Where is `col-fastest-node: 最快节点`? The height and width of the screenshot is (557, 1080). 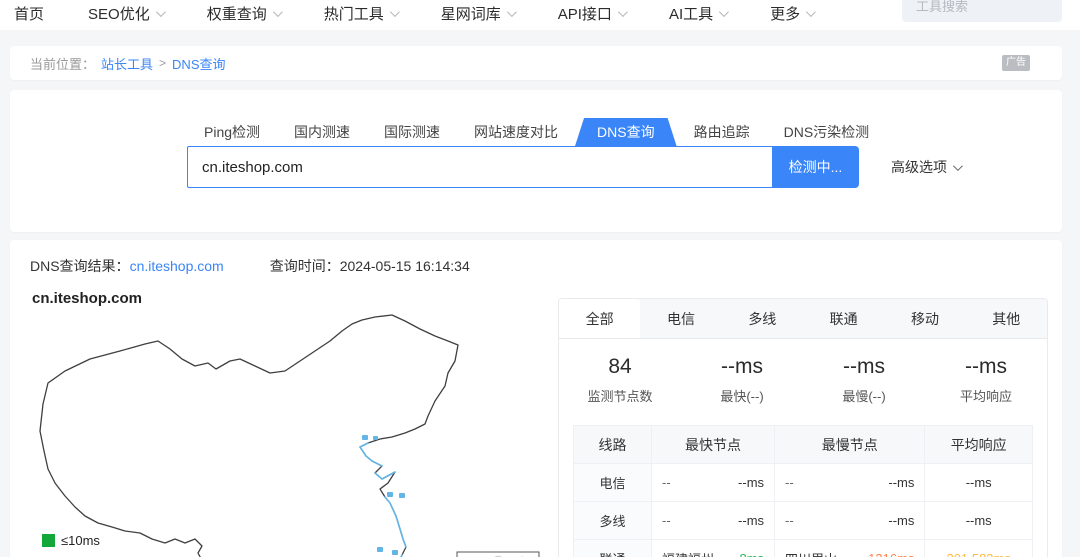 col-fastest-node: 最快节点 is located at coordinates (713, 444).